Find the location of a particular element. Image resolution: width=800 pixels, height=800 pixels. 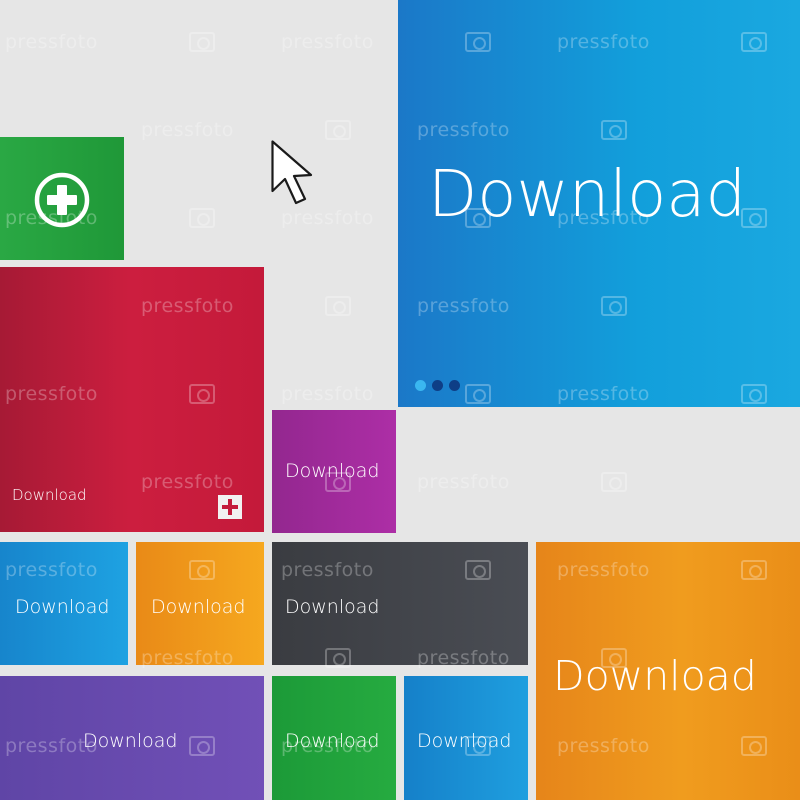

download-tile-large-orange: Download is located at coordinates (668, 671).